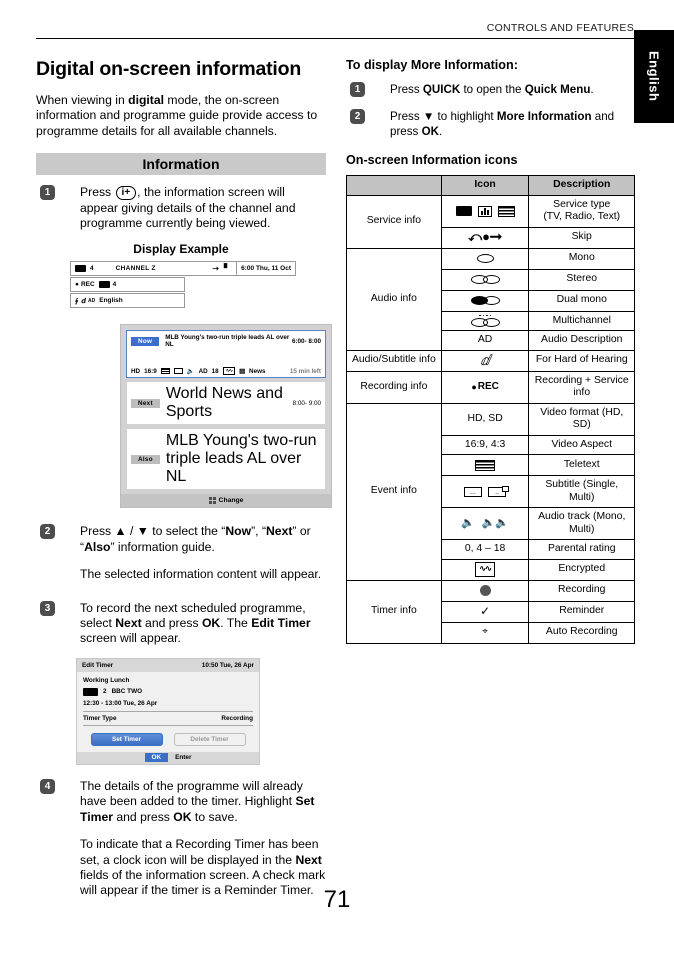 This screenshot has width=674, height=954. What do you see at coordinates (77, 301) in the screenshot?
I see `stereo-icon: ∮` at bounding box center [77, 301].